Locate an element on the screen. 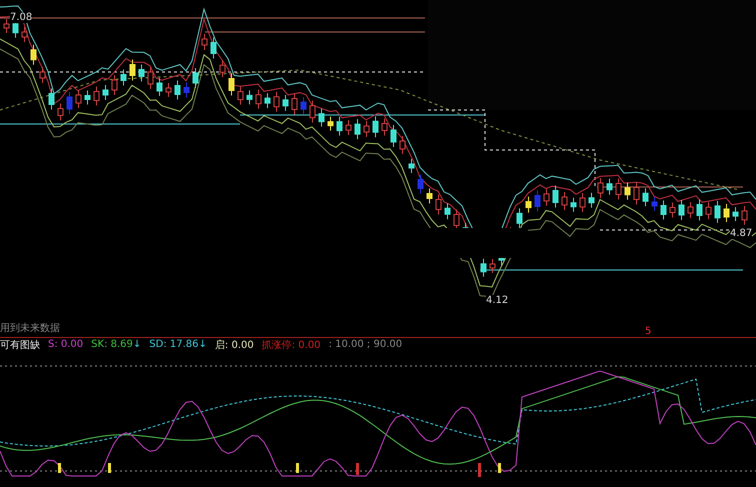 This screenshot has height=487, width=756. indicator-value: SK: 8.69↓ is located at coordinates (116, 344).